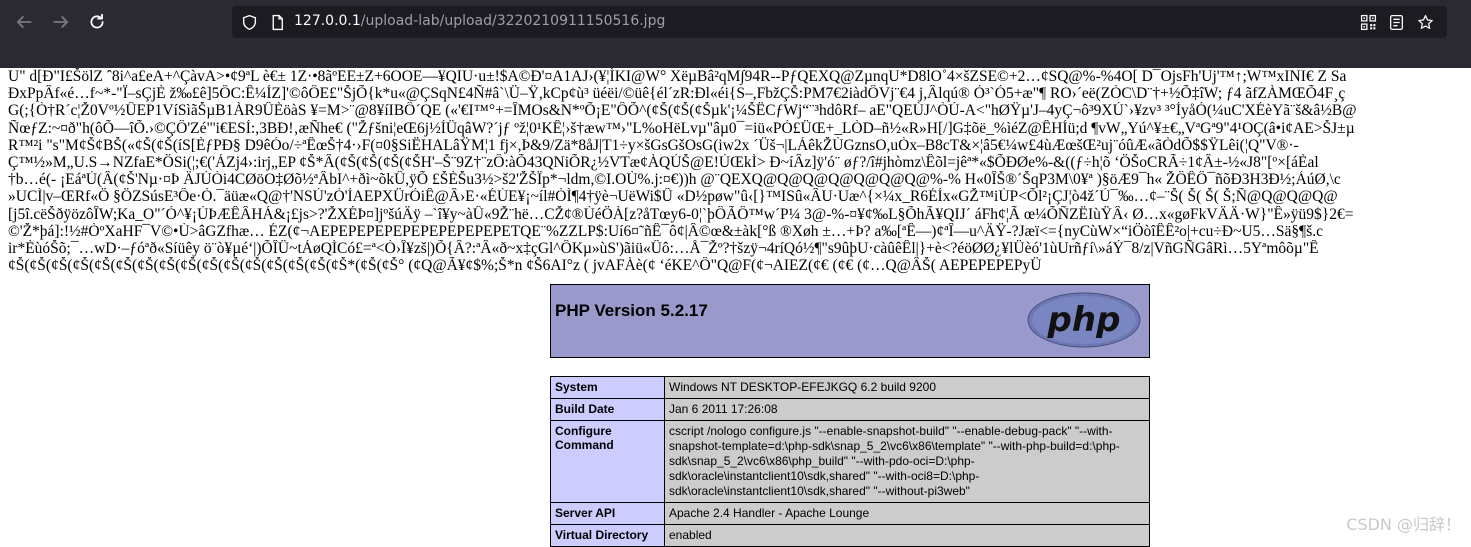  I want to click on table-row: Build Date Jan 6 2011 17:26:08, so click(850, 409).